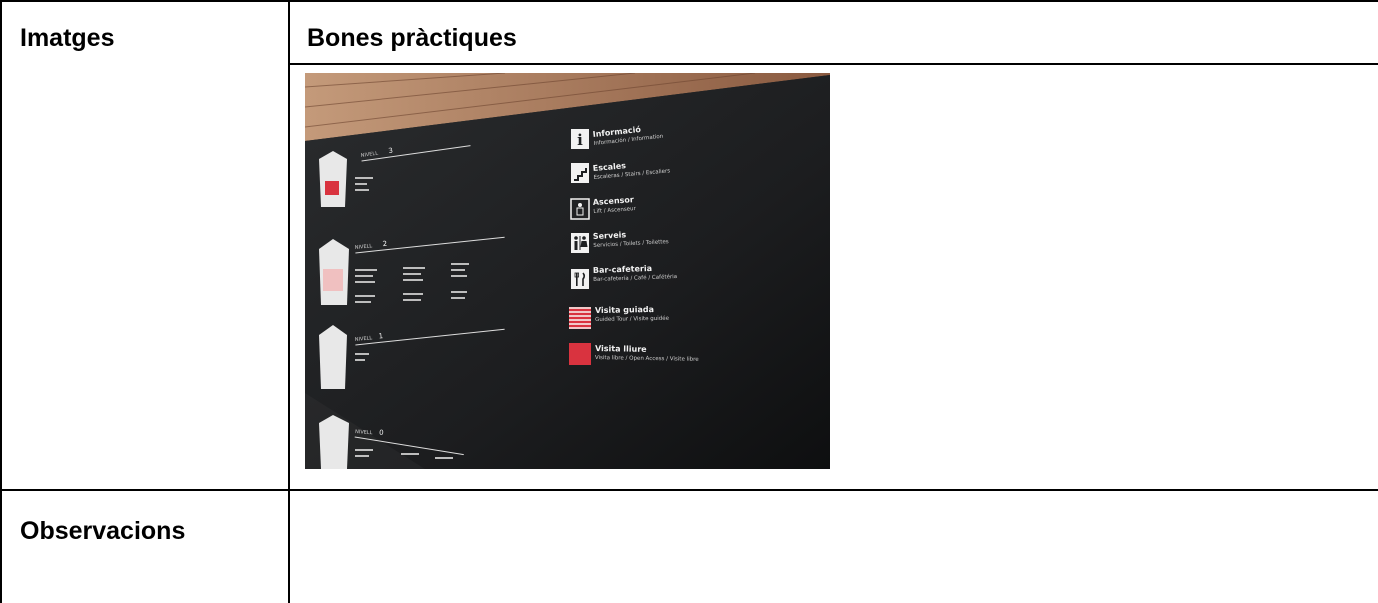 This screenshot has width=1378, height=603. I want to click on svg-text: i, so click(580, 140).